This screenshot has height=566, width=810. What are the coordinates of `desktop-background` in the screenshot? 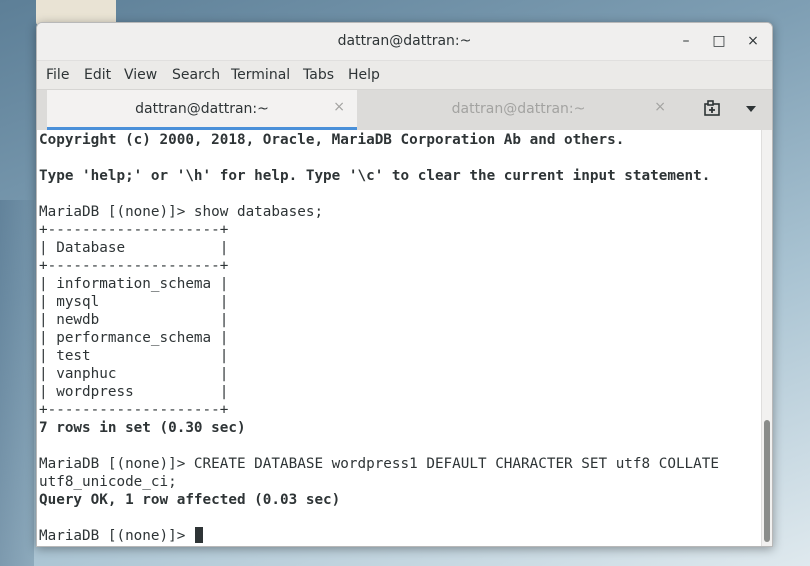 It's located at (17, 383).